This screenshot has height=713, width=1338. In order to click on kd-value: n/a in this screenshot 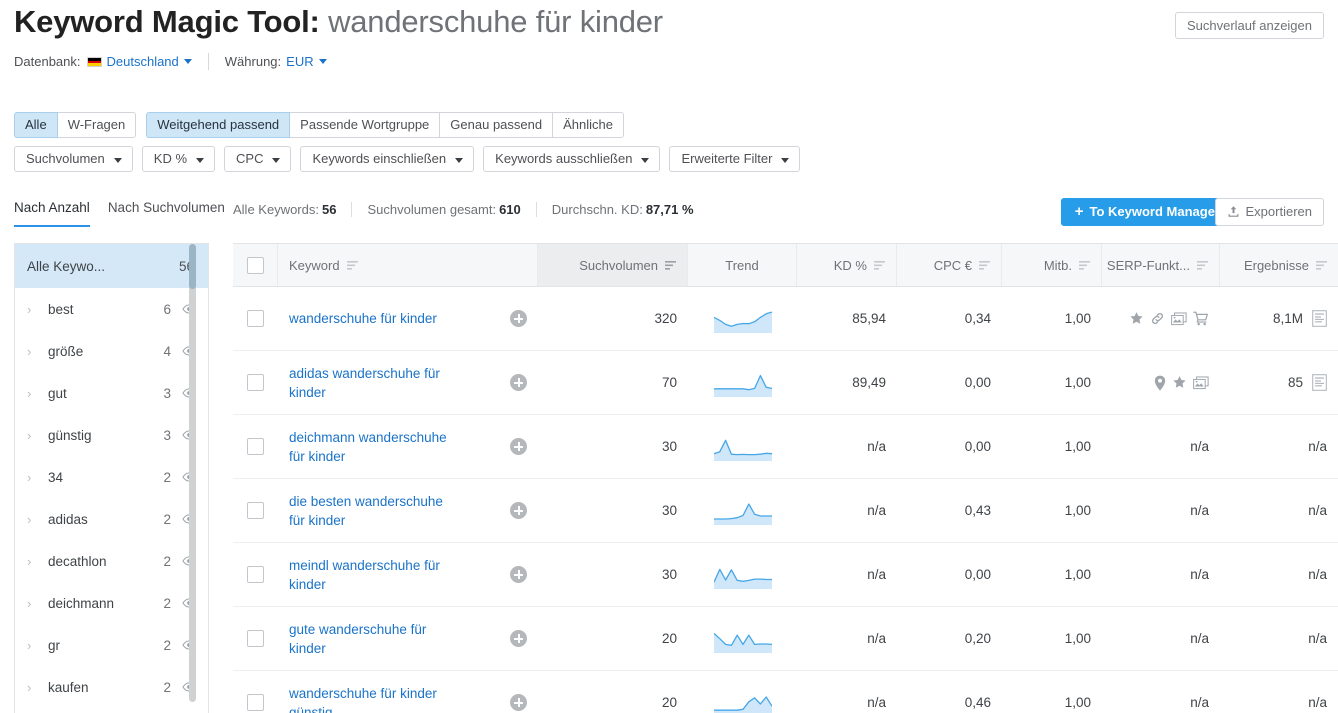, I will do `click(876, 510)`.